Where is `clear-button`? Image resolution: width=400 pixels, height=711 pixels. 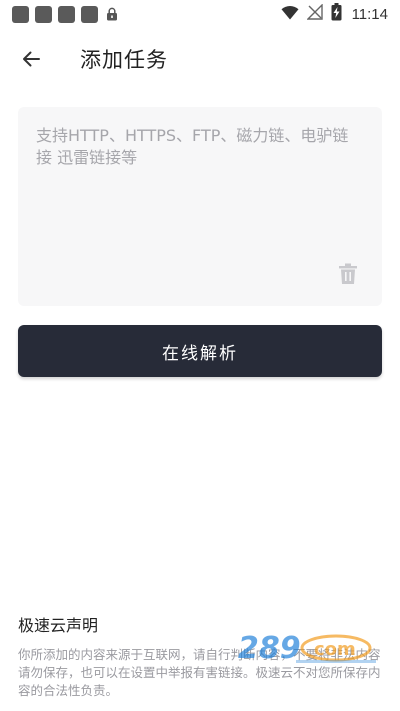
clear-button is located at coordinates (348, 274).